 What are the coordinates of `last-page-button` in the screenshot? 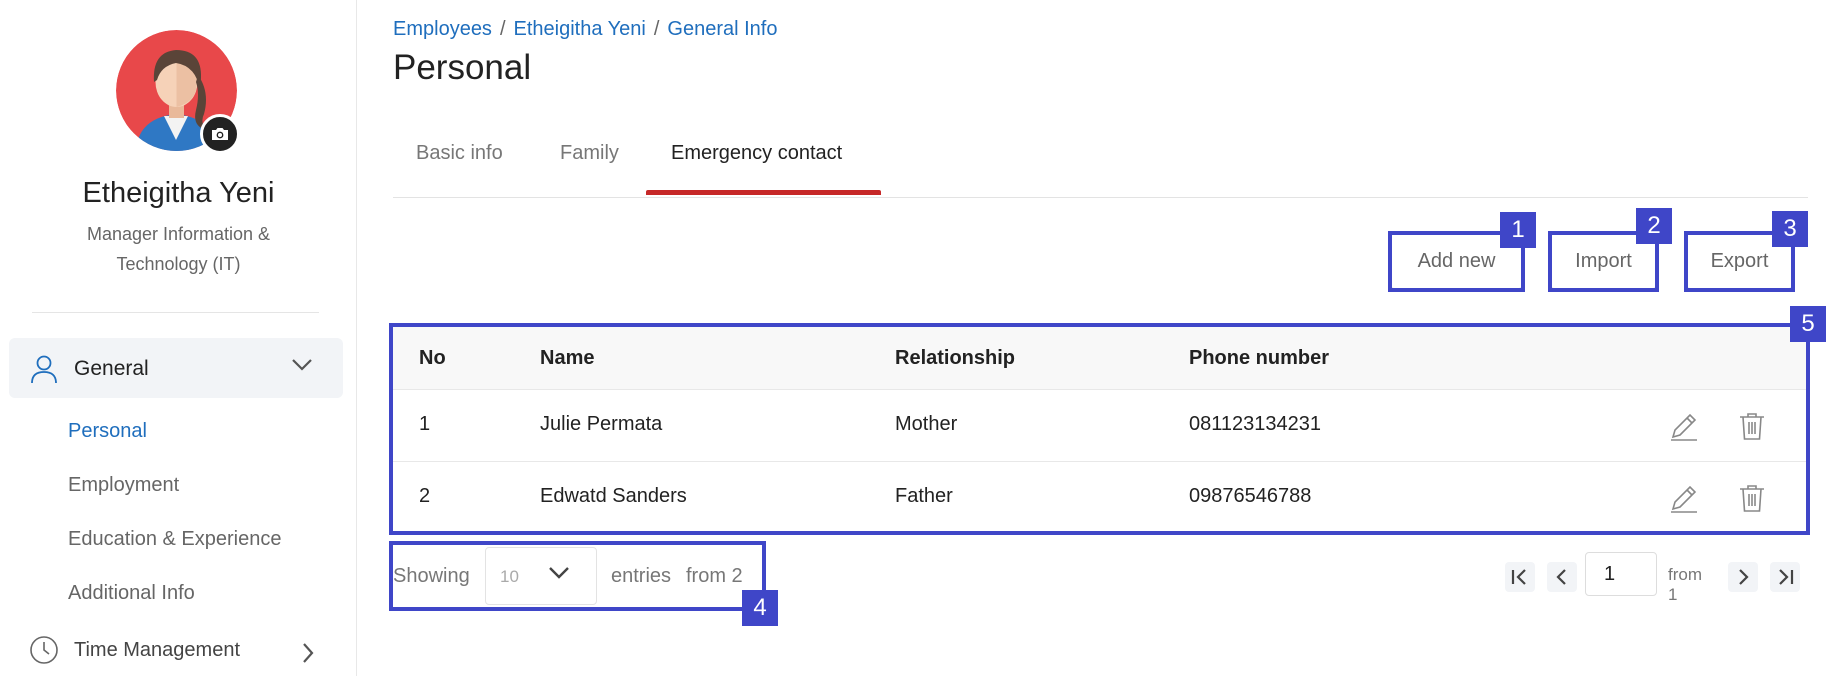 It's located at (1785, 577).